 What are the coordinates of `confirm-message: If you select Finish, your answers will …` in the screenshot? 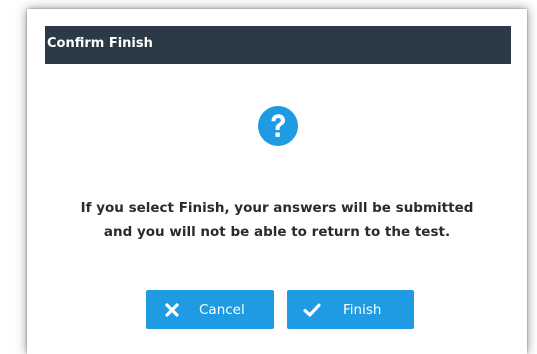 It's located at (277, 220).